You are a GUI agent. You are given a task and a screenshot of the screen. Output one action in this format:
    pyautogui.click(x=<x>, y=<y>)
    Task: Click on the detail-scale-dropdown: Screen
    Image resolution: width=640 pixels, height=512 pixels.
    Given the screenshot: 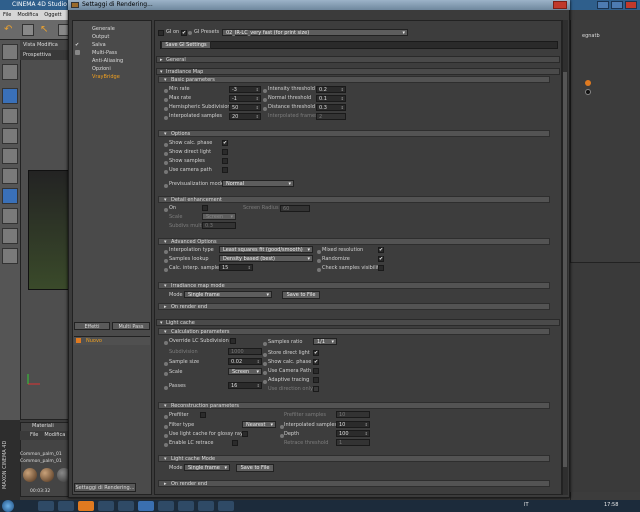 What is the action you would take?
    pyautogui.click(x=219, y=216)
    